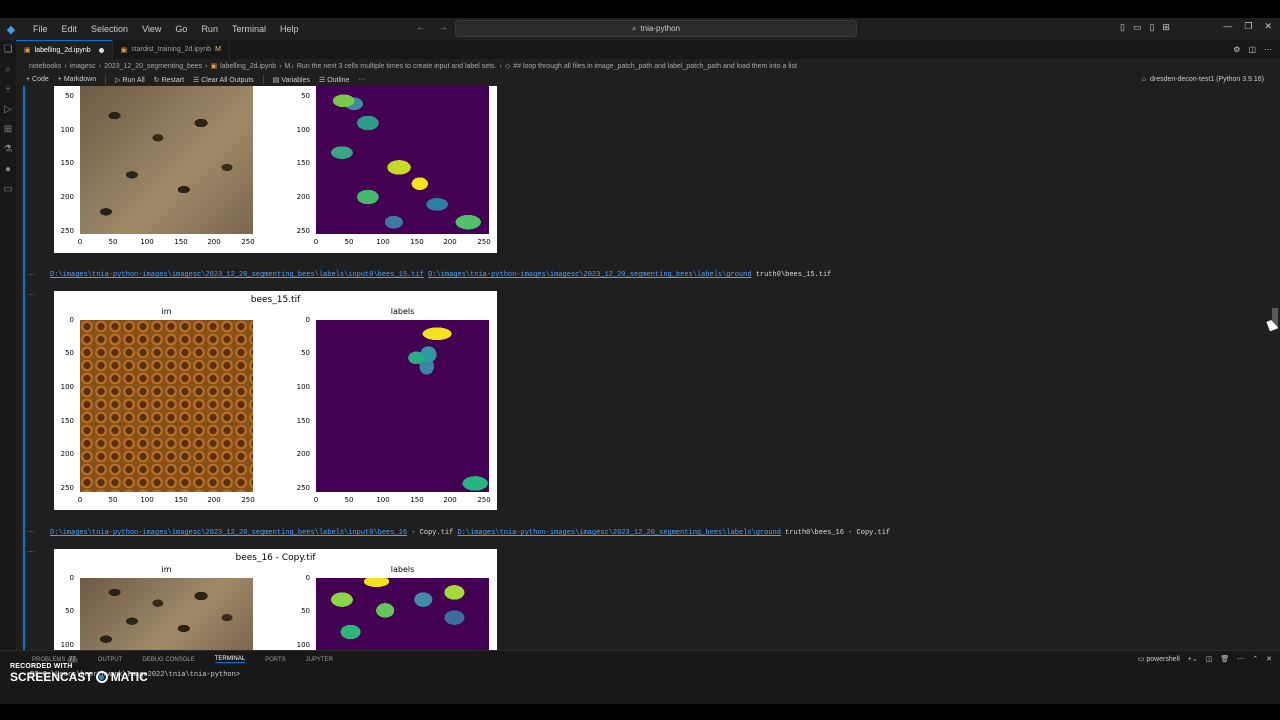 This screenshot has height=720, width=1280. I want to click on kernel-picker: ⌂ dresden-decon-test1 (Python 3.9.16), so click(1211, 79).